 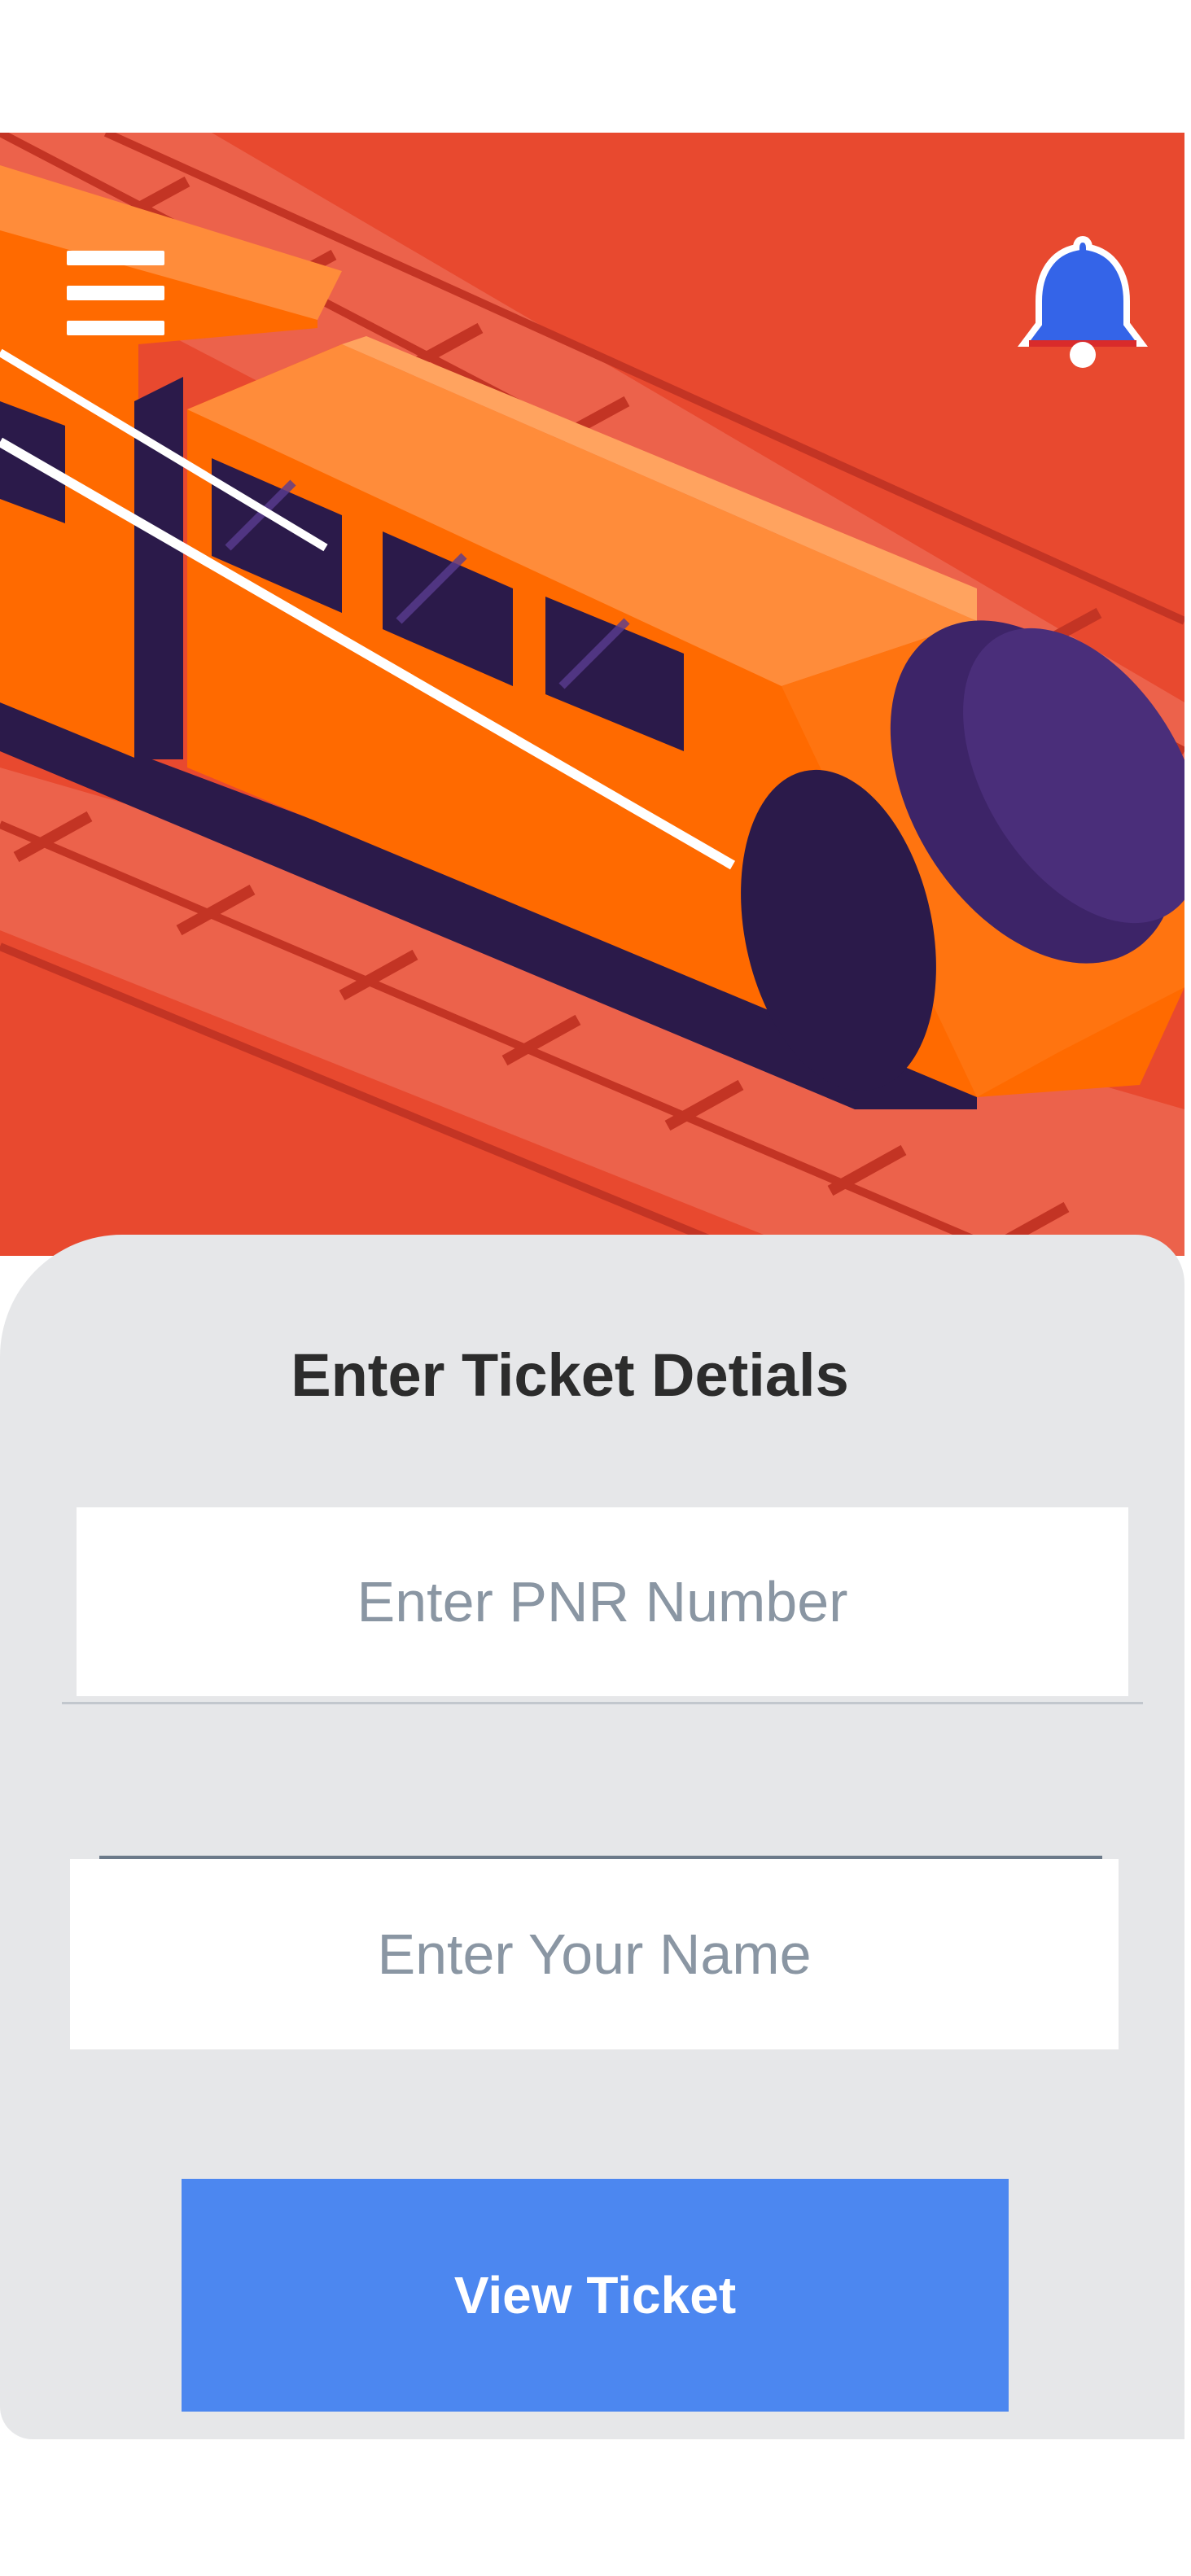 I want to click on bell-icon, so click(x=1083, y=302).